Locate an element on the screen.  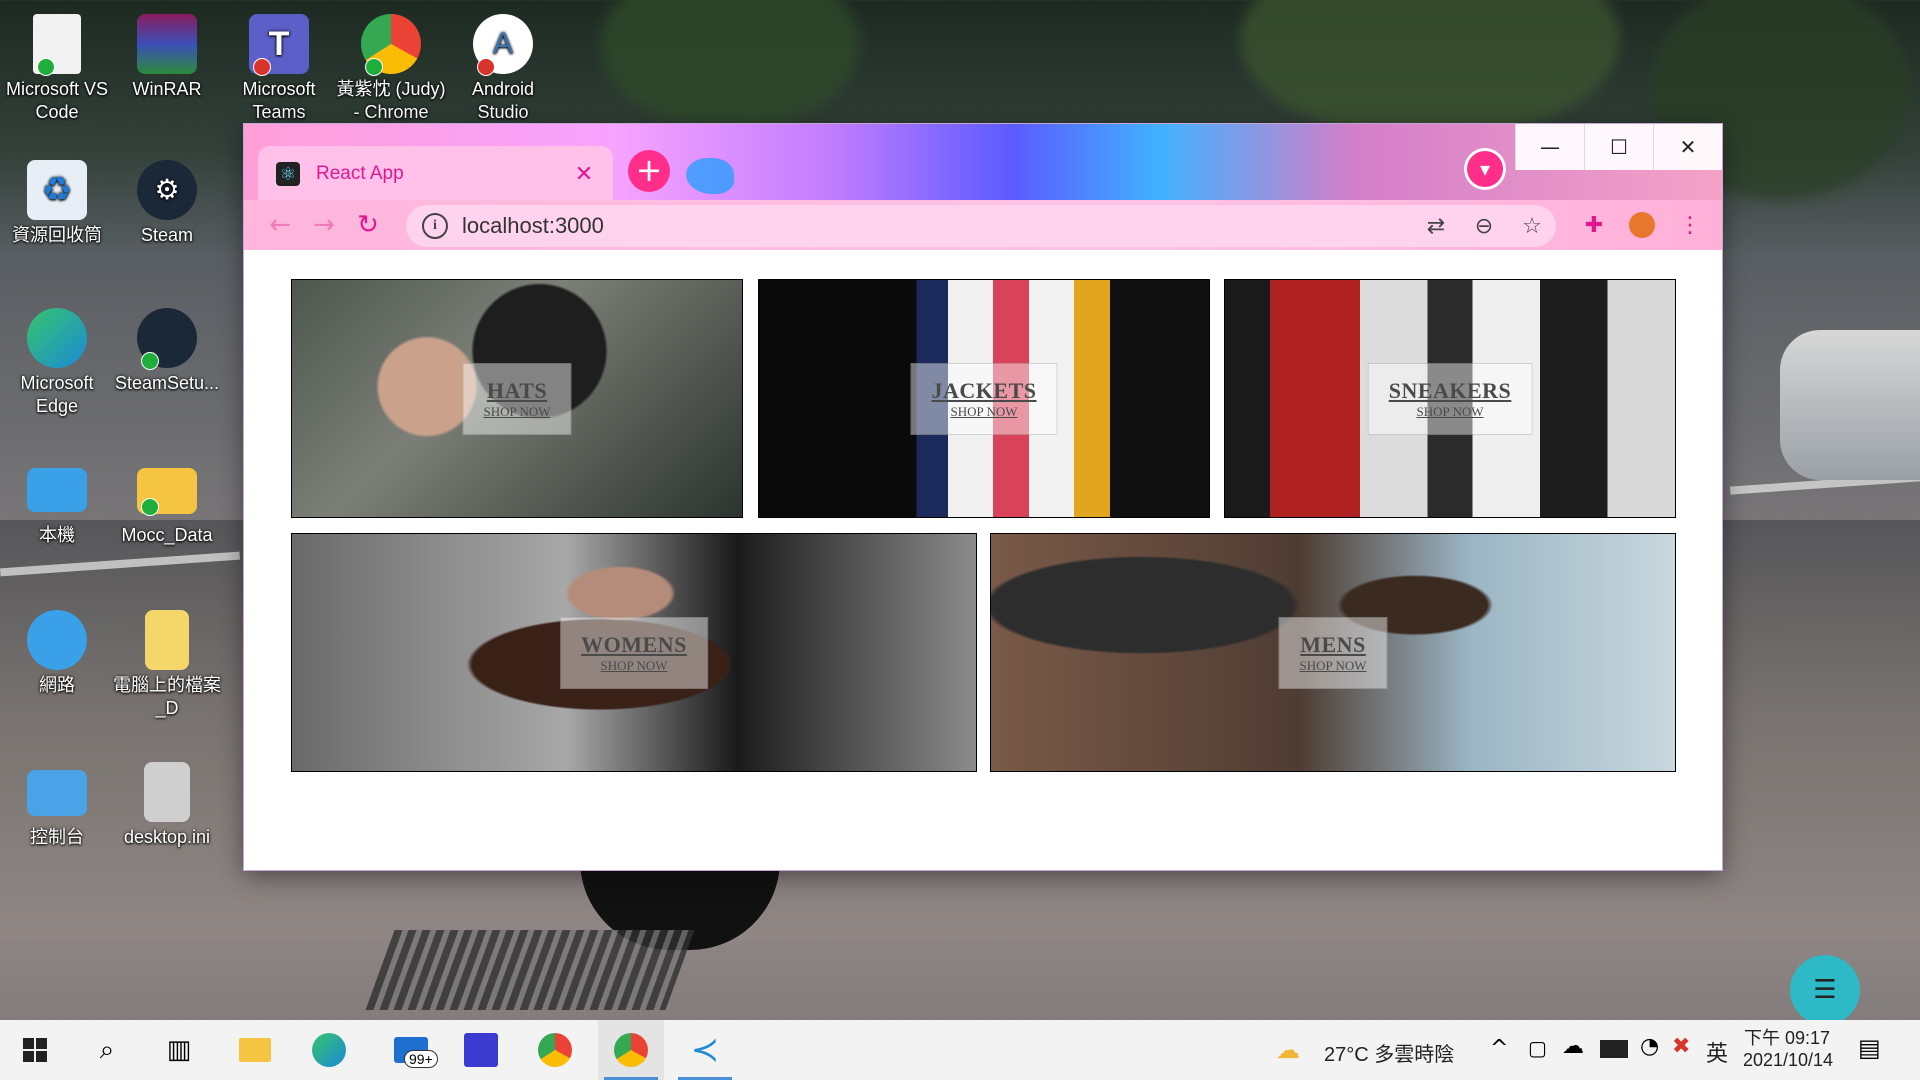
steam-icon: ⚙ is located at coordinates (167, 190).